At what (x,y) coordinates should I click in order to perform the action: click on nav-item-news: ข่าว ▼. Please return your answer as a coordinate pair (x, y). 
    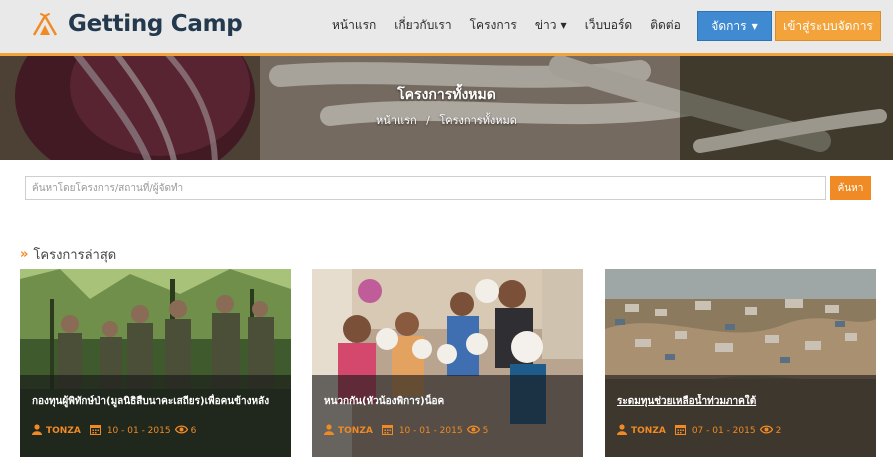
    Looking at the image, I should click on (551, 25).